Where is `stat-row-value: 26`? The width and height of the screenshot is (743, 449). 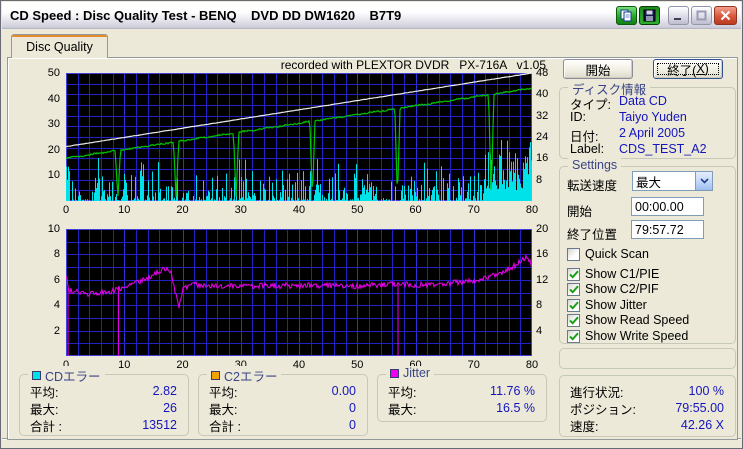
stat-row-value: 26 is located at coordinates (170, 408).